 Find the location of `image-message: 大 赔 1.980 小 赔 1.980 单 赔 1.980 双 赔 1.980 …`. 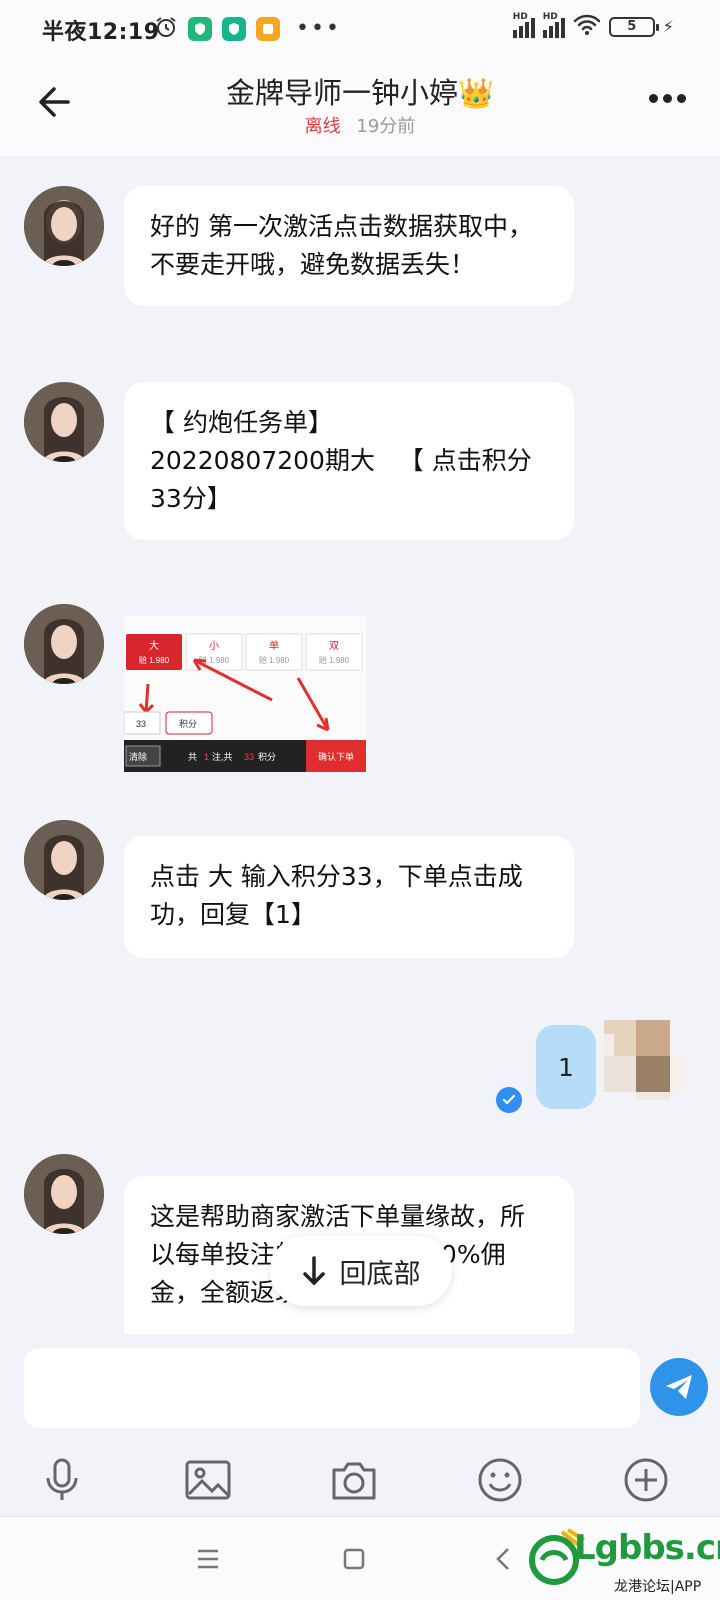

image-message: 大 赔 1.980 小 赔 1.980 单 赔 1.980 双 赔 1.980 … is located at coordinates (245, 694).